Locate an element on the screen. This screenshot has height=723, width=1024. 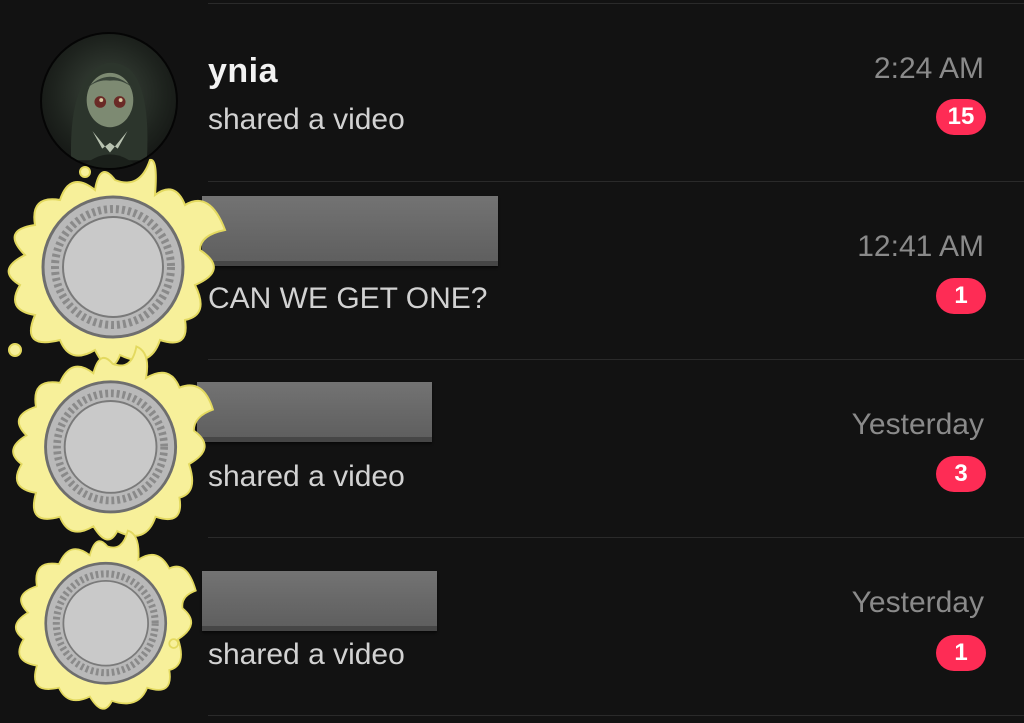
timestamp: 12:41 AM is located at coordinates (920, 246).